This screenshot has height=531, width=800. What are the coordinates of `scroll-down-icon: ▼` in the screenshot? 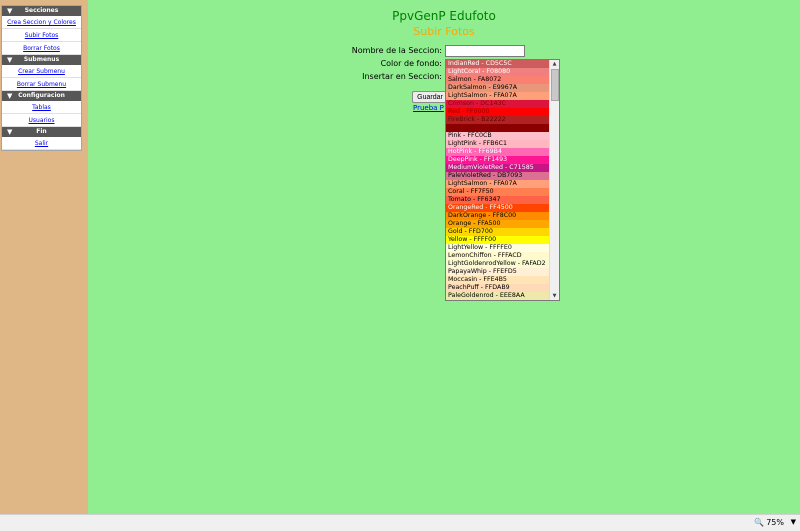 It's located at (554, 296).